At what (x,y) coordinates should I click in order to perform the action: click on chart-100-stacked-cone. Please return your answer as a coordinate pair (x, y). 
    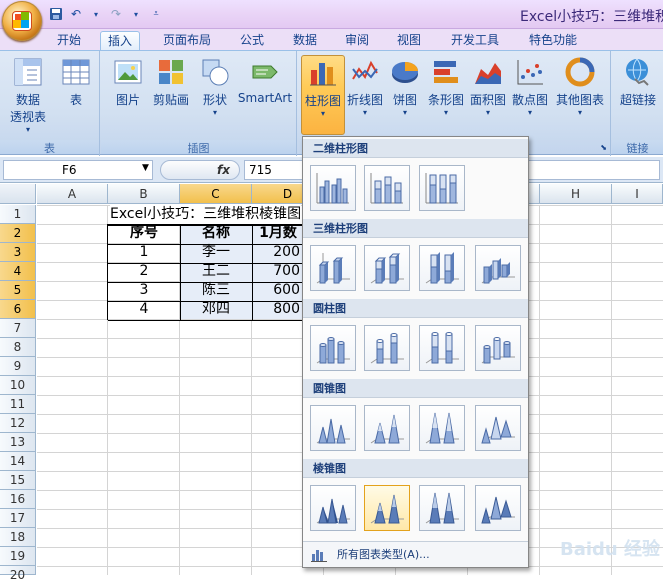
    Looking at the image, I should click on (442, 428).